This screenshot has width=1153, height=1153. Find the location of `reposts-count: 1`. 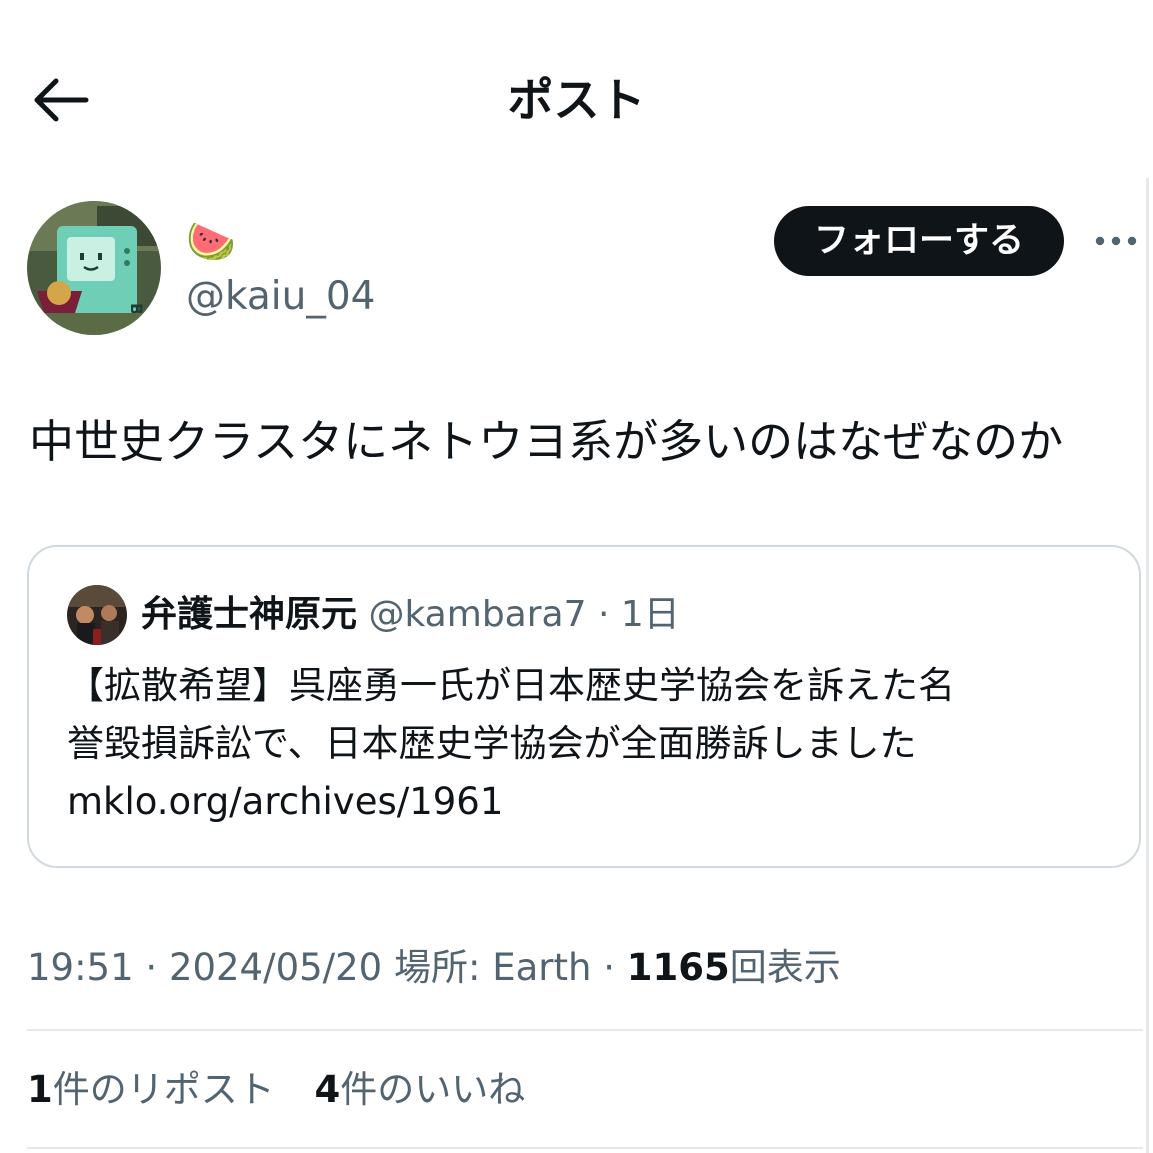

reposts-count: 1 is located at coordinates (40, 1089).